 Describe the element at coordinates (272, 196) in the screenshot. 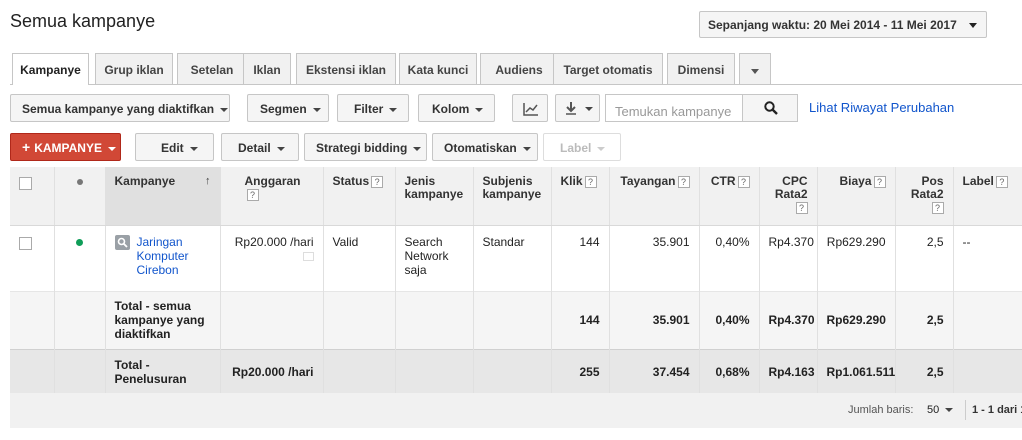

I see `col-budget: Anggaran?` at that location.